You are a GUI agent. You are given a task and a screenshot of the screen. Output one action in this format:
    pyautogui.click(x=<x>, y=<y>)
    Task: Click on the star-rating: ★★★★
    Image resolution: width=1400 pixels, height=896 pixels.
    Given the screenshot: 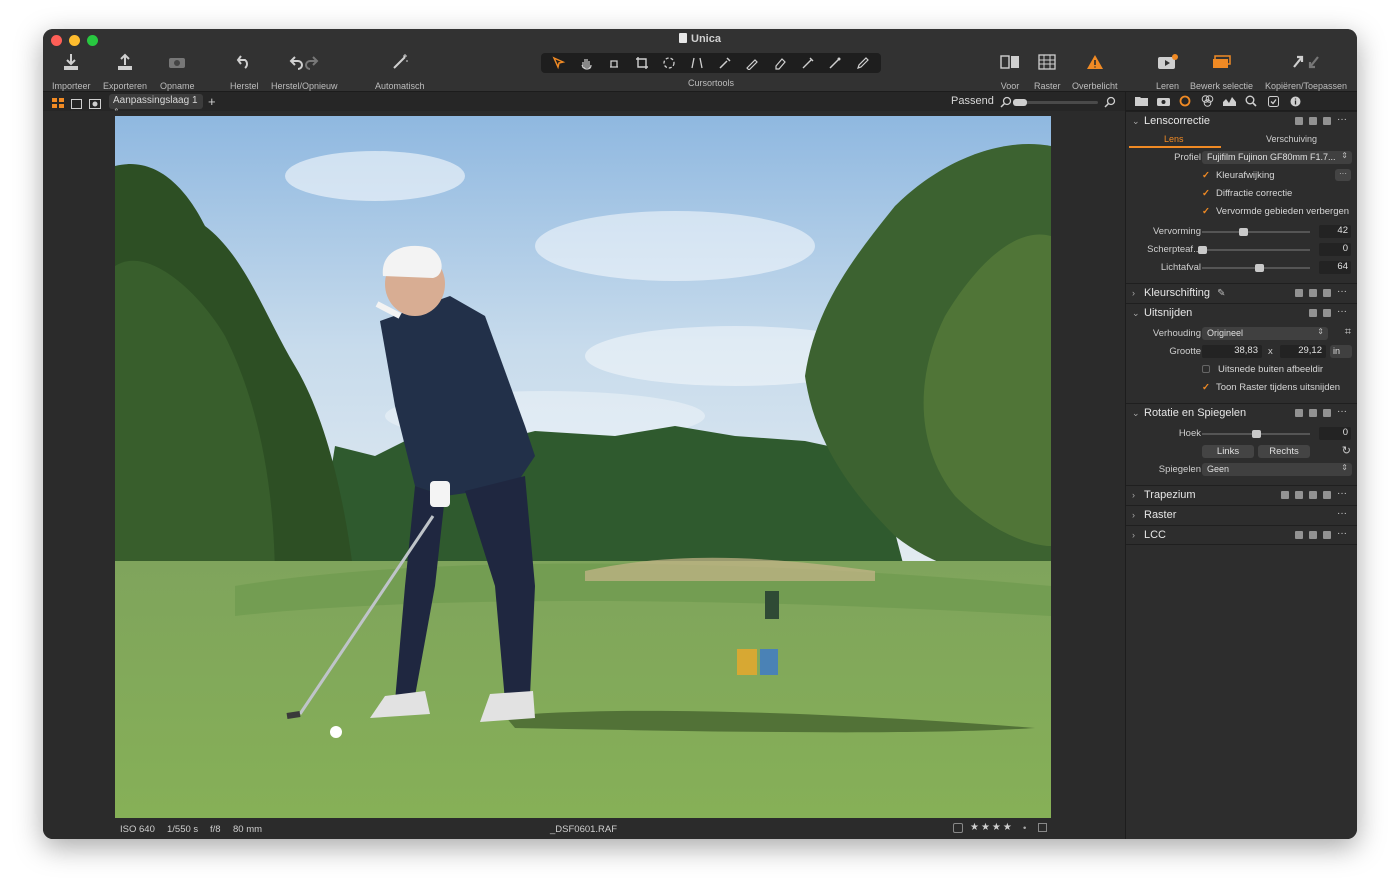 What is the action you would take?
    pyautogui.click(x=992, y=827)
    